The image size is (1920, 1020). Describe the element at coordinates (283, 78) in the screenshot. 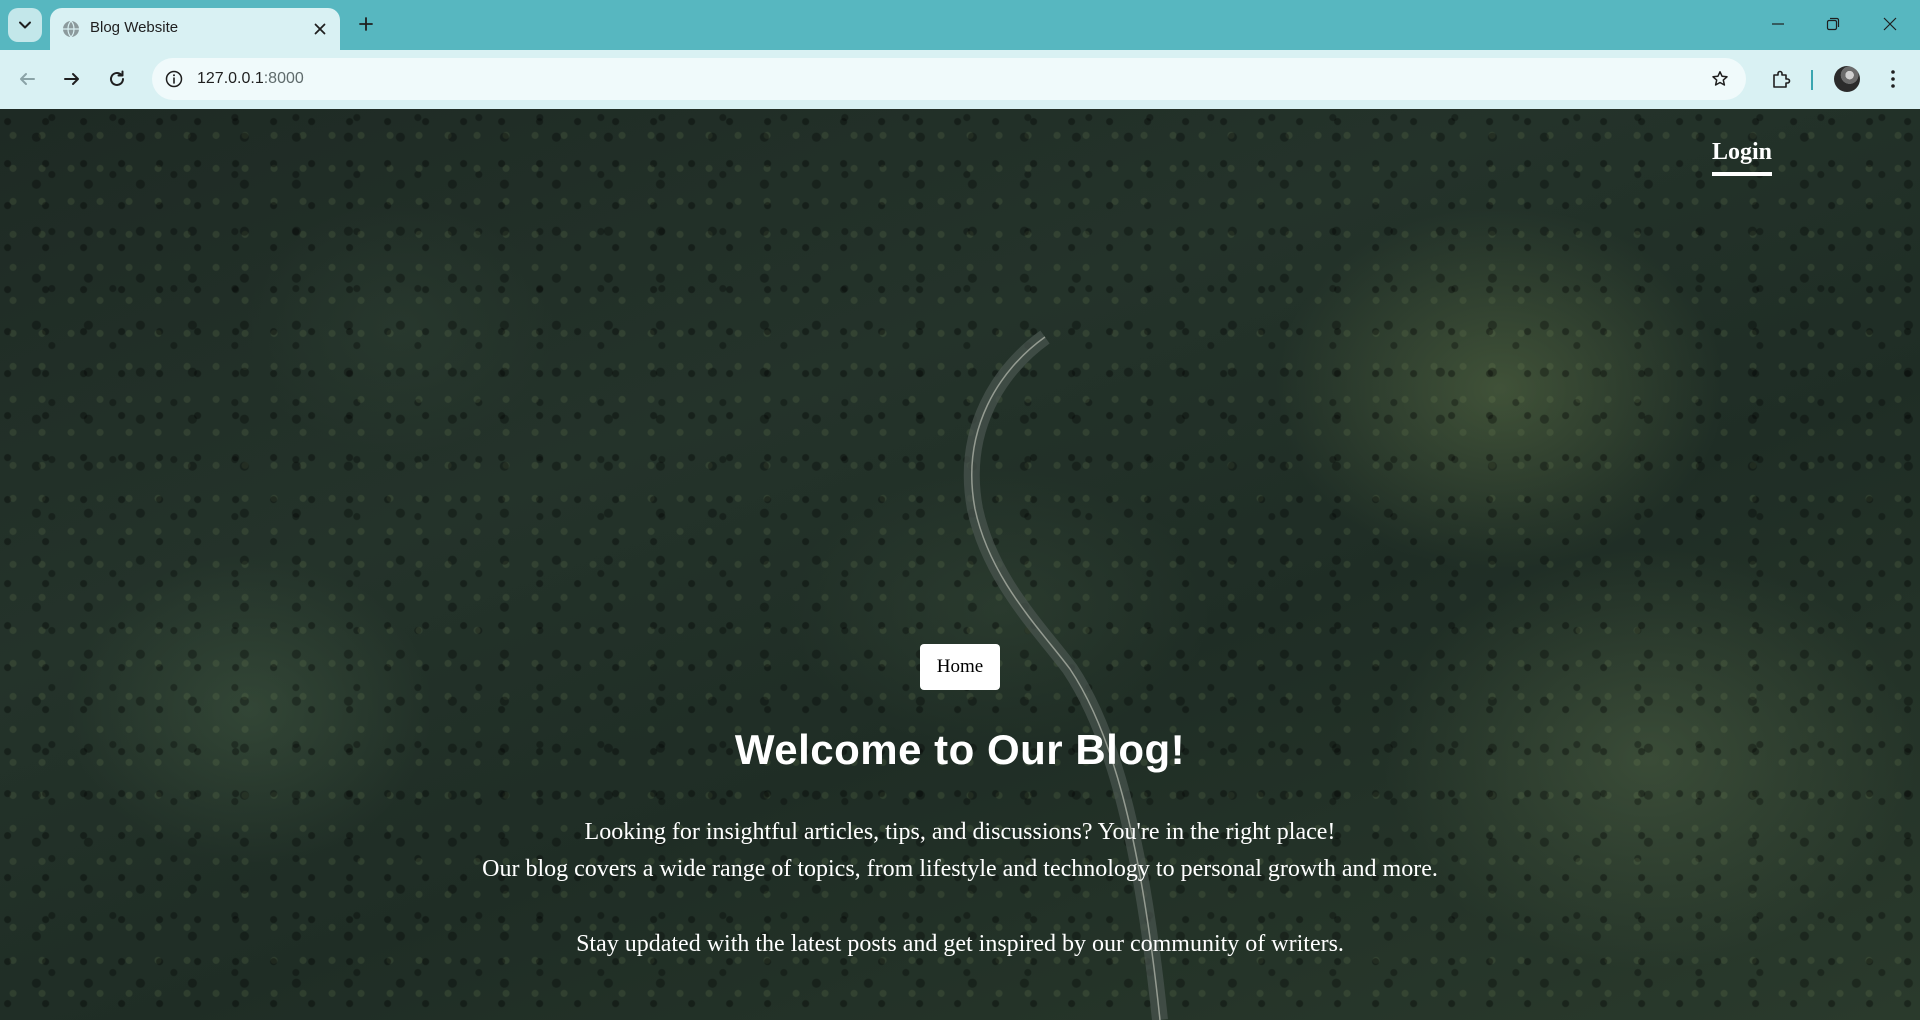

I see `url-port: :8000` at that location.